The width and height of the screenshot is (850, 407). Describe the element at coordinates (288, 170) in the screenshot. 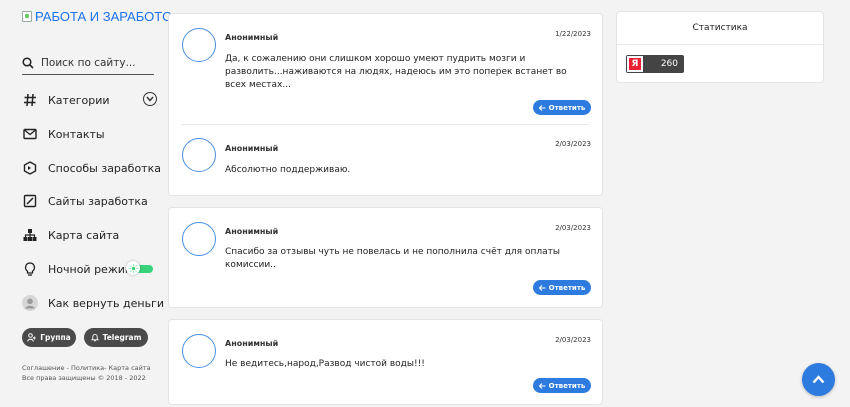

I see `comment-text: Абсолютно поддерживаю.` at that location.